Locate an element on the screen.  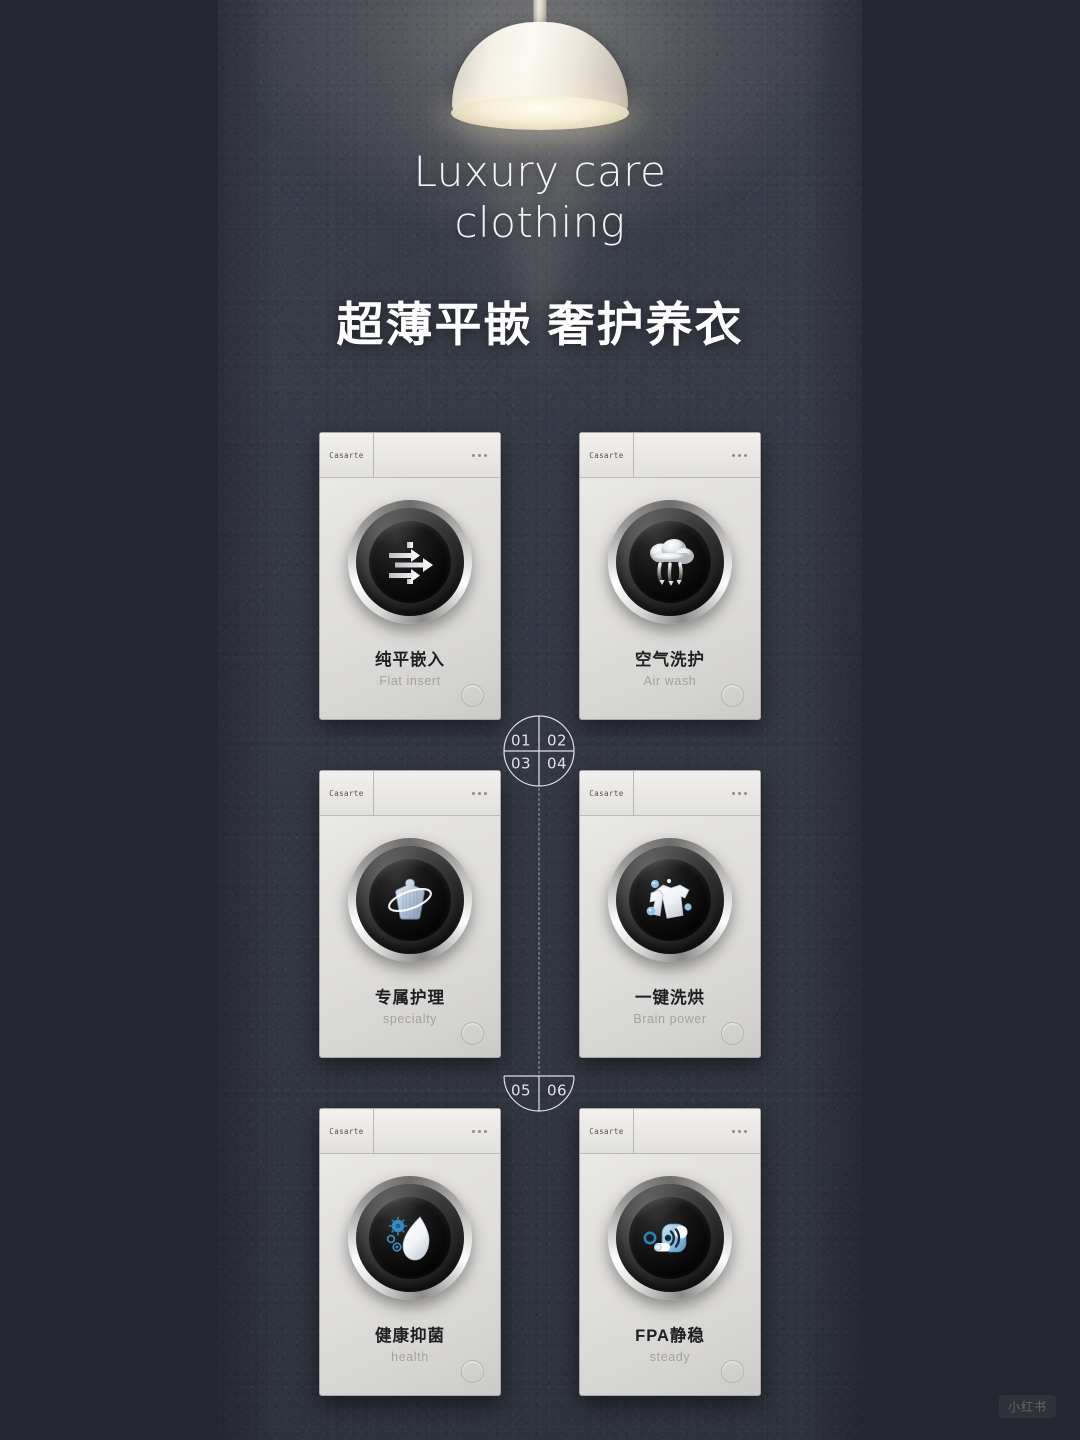
card-label-cn: 健康抑菌 is located at coordinates (410, 1336).